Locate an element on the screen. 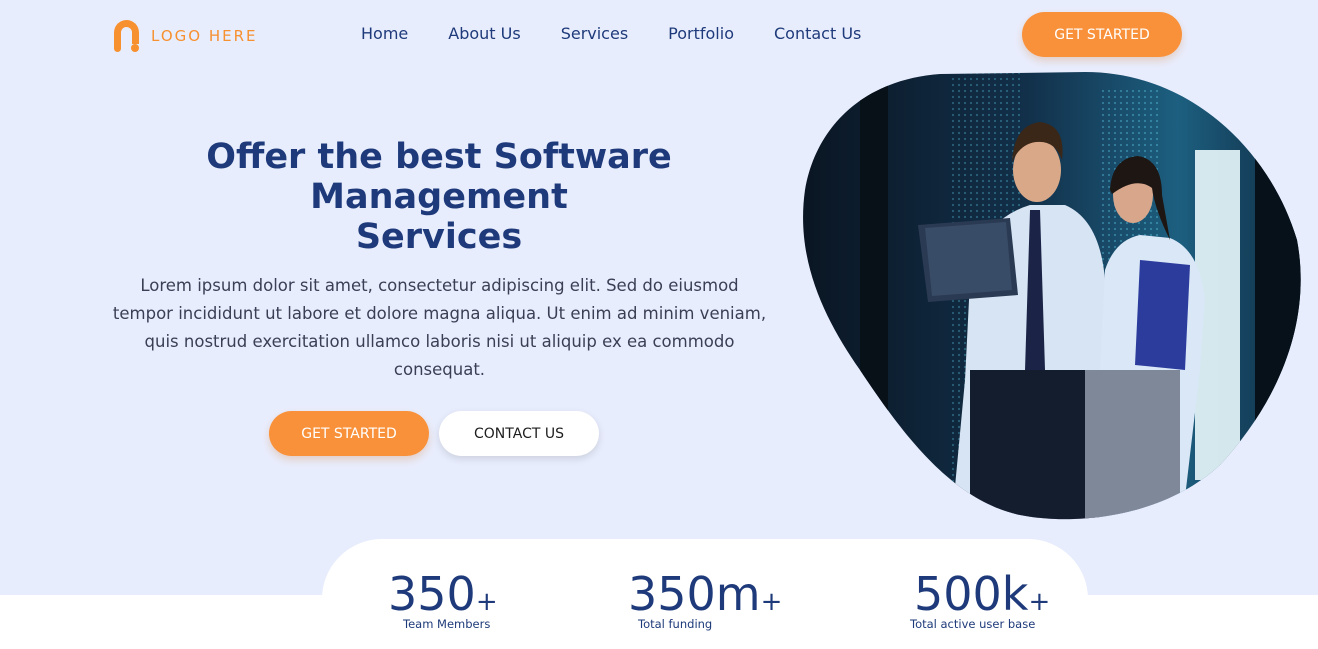  logo-text: LOGO HERE is located at coordinates (204, 36).